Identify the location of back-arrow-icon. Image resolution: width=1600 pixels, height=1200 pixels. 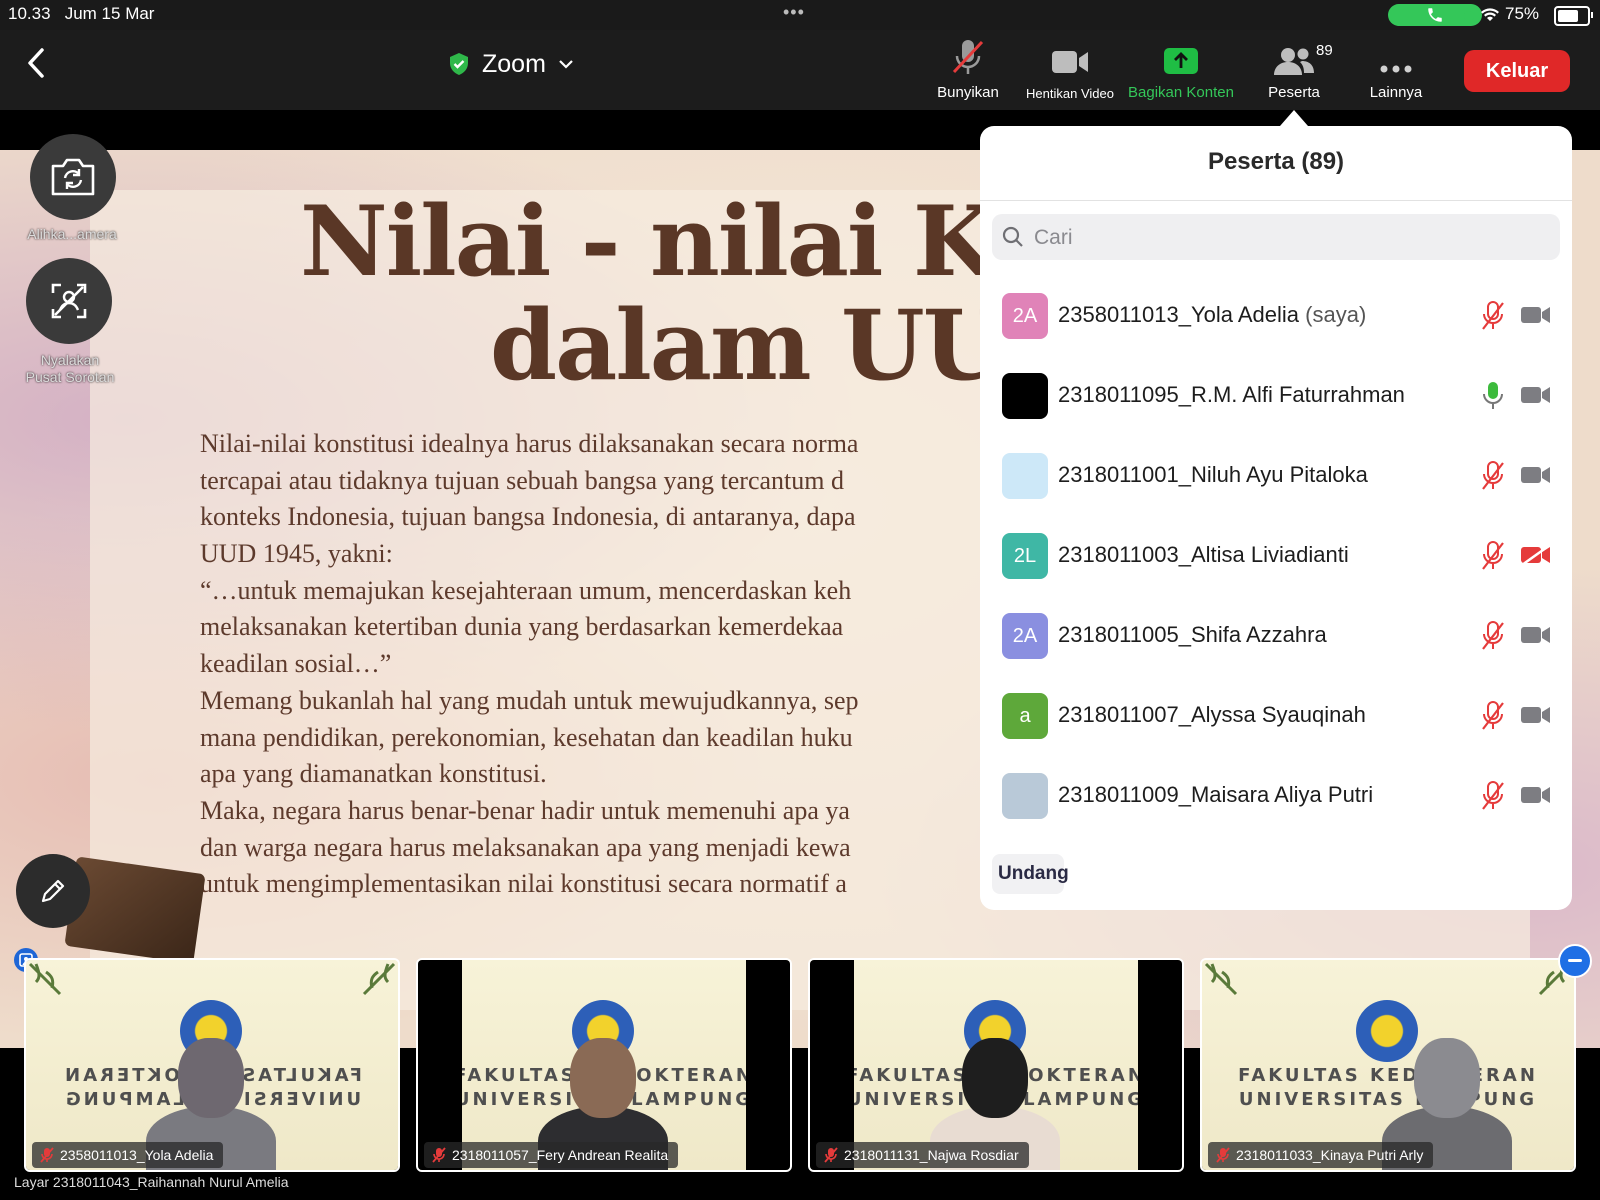
(37, 63).